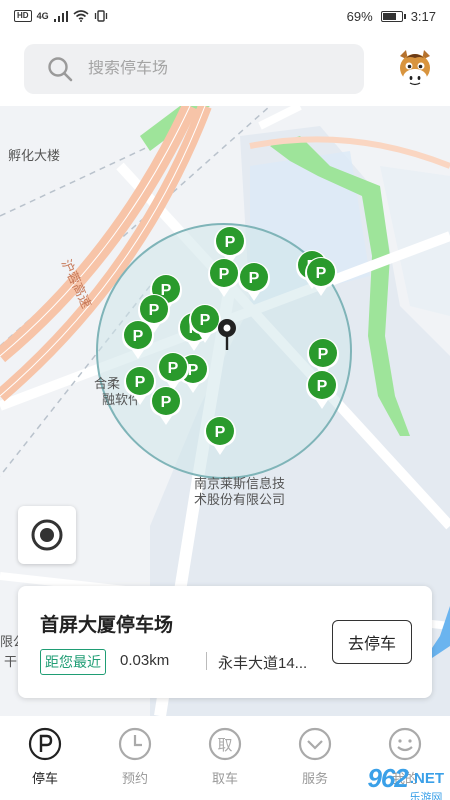 This screenshot has width=450, height=800. Describe the element at coordinates (81, 16) in the screenshot. I see `wifi-icon` at that location.